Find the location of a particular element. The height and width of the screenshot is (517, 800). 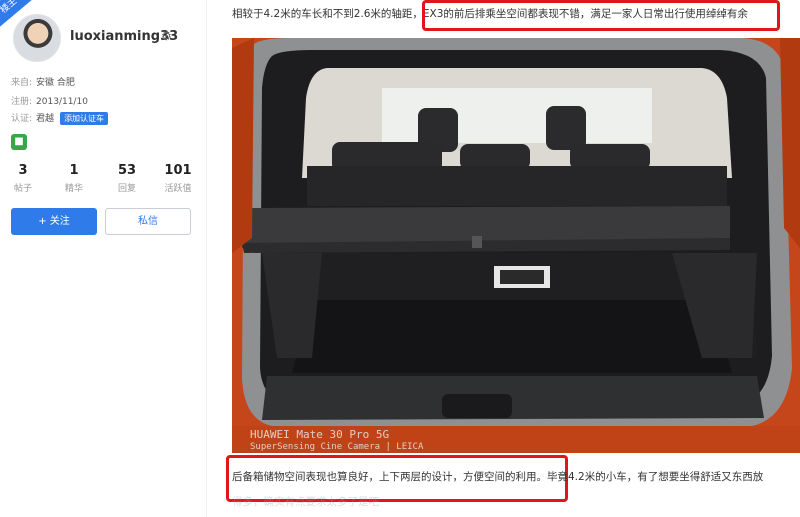

location-value: 安徽 合肥 is located at coordinates (55, 83).